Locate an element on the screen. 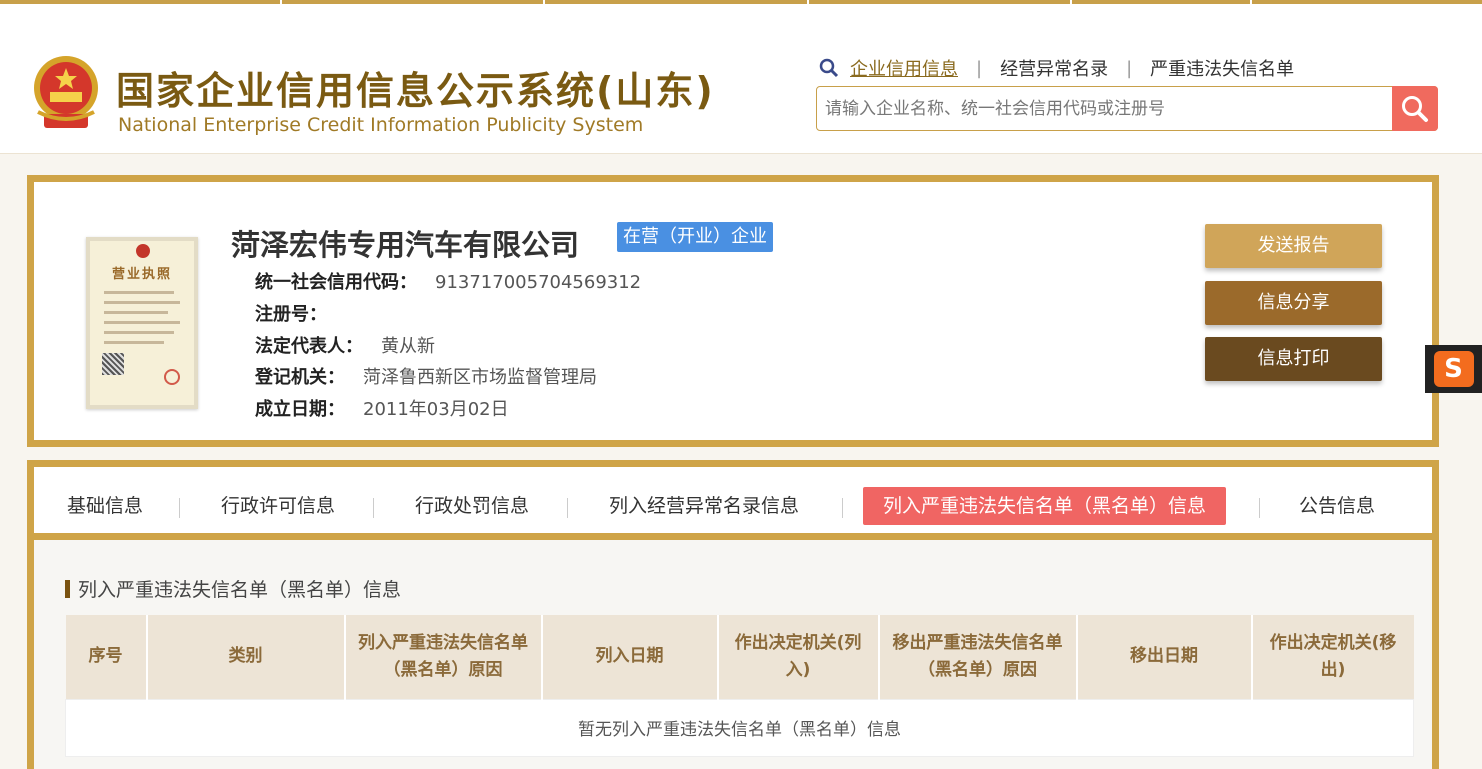 This screenshot has width=1482, height=769. link-blacklist: 严重违法失信名单 is located at coordinates (1222, 68).